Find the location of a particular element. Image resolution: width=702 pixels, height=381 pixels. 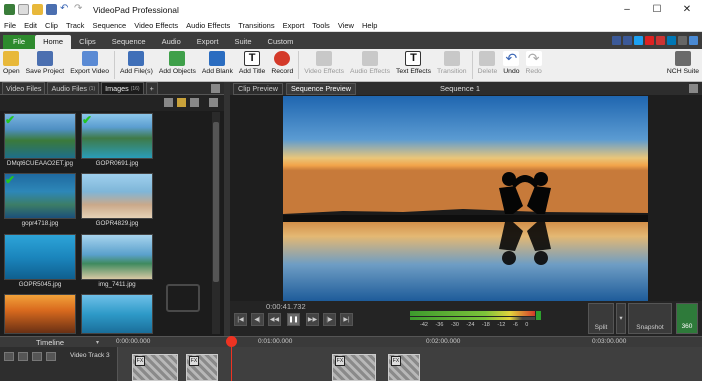

tab-images: Images (16) is located at coordinates (122, 88).